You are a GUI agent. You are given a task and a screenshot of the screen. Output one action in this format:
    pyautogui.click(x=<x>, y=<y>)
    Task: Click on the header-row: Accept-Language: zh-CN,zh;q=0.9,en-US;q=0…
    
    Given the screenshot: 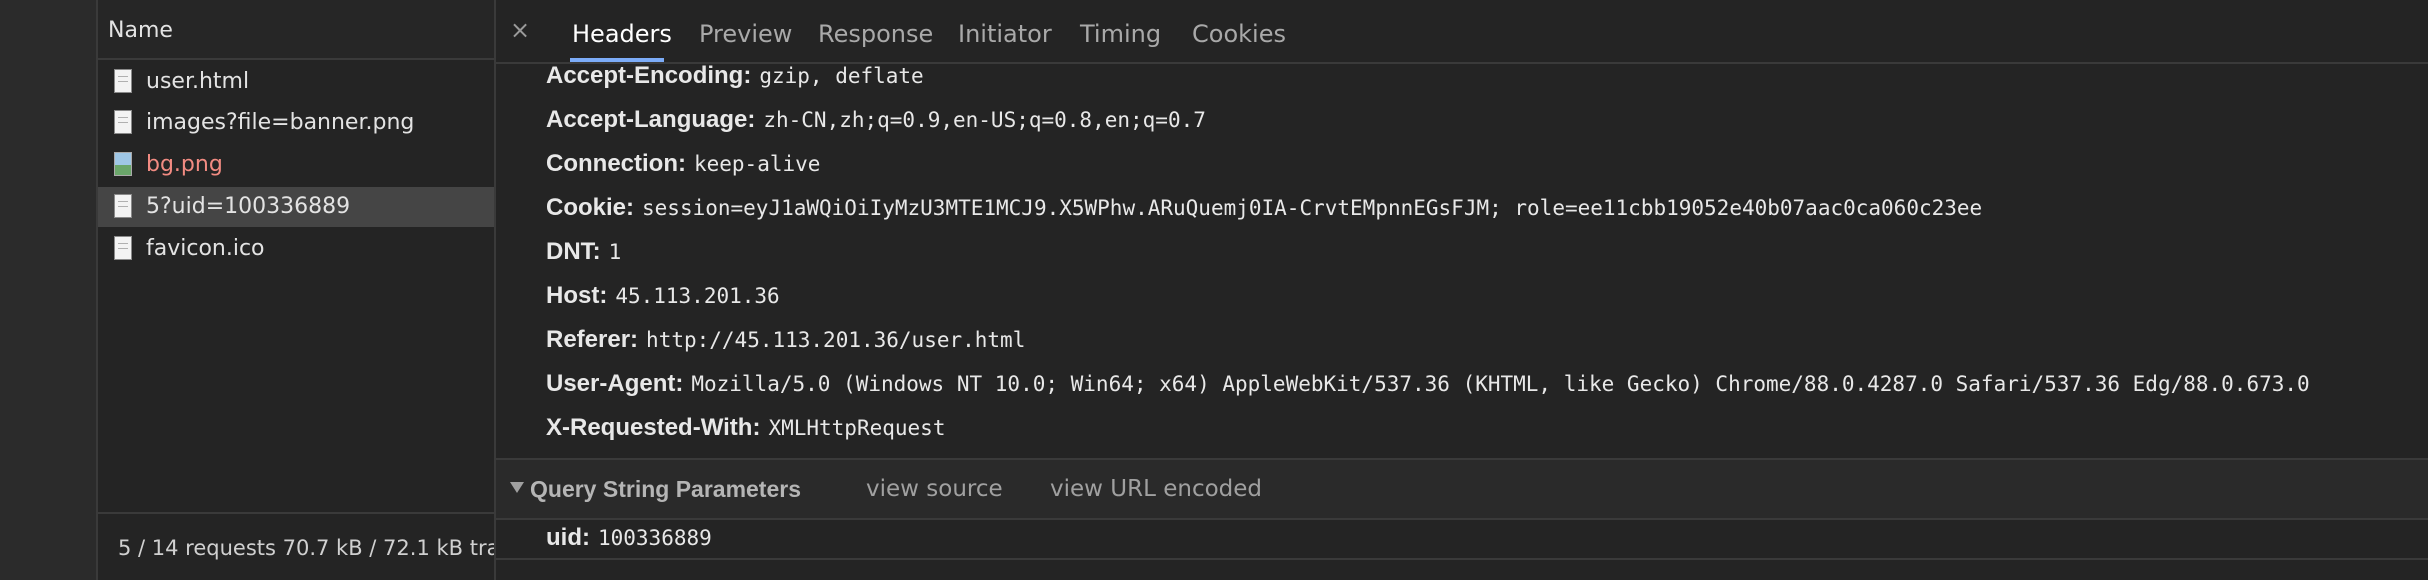 What is the action you would take?
    pyautogui.click(x=876, y=120)
    